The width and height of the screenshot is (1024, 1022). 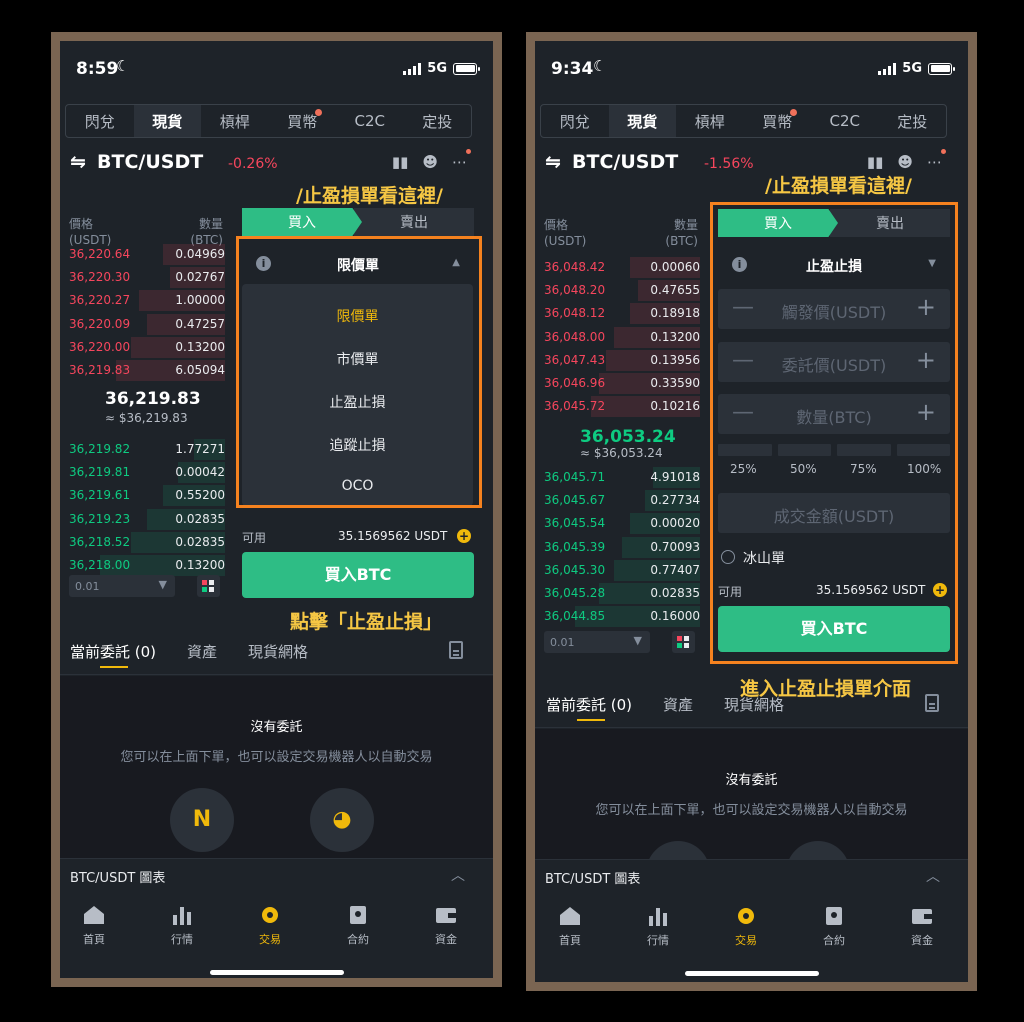 I want to click on pie-bot-icon, so click(x=818, y=850).